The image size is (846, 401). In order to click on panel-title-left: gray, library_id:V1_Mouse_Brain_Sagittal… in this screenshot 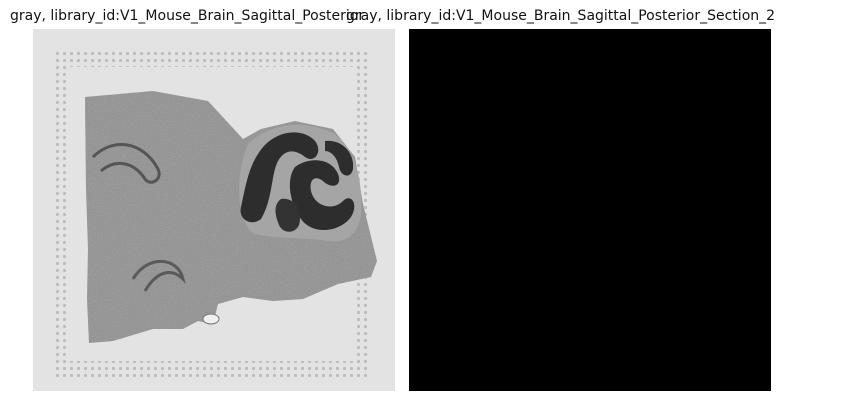, I will do `click(187, 16)`.